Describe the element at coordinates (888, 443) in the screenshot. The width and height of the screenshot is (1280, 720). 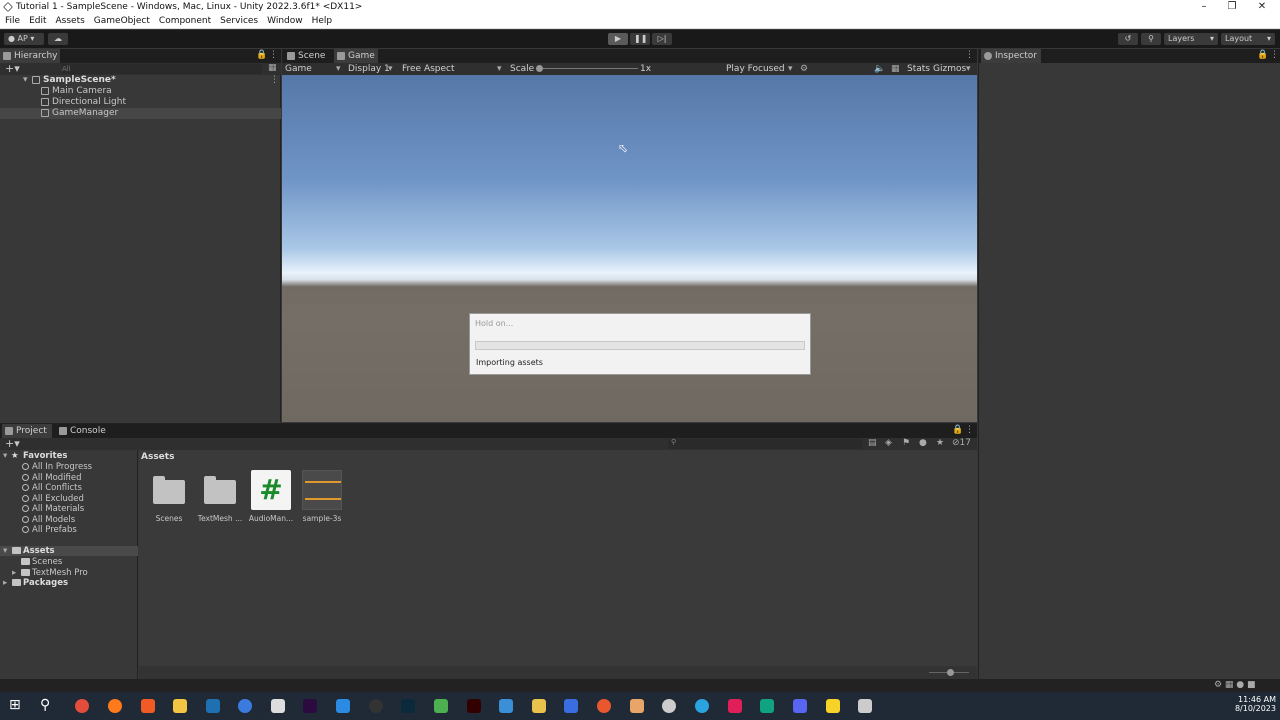
I see `search-by-label-icon: ◈` at that location.